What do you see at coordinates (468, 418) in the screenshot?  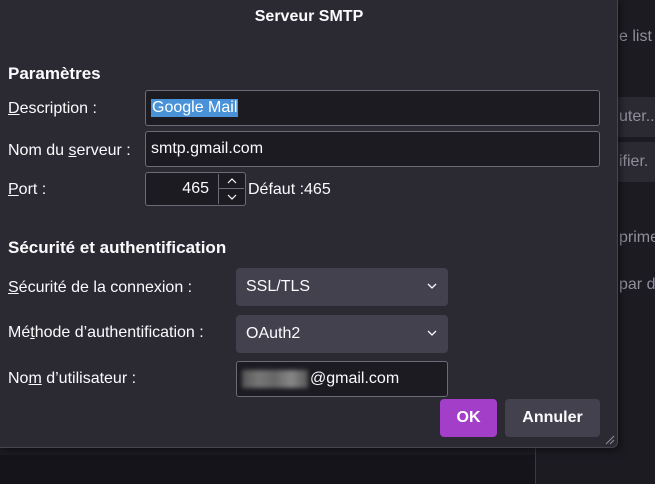 I see `ok-button: OK` at bounding box center [468, 418].